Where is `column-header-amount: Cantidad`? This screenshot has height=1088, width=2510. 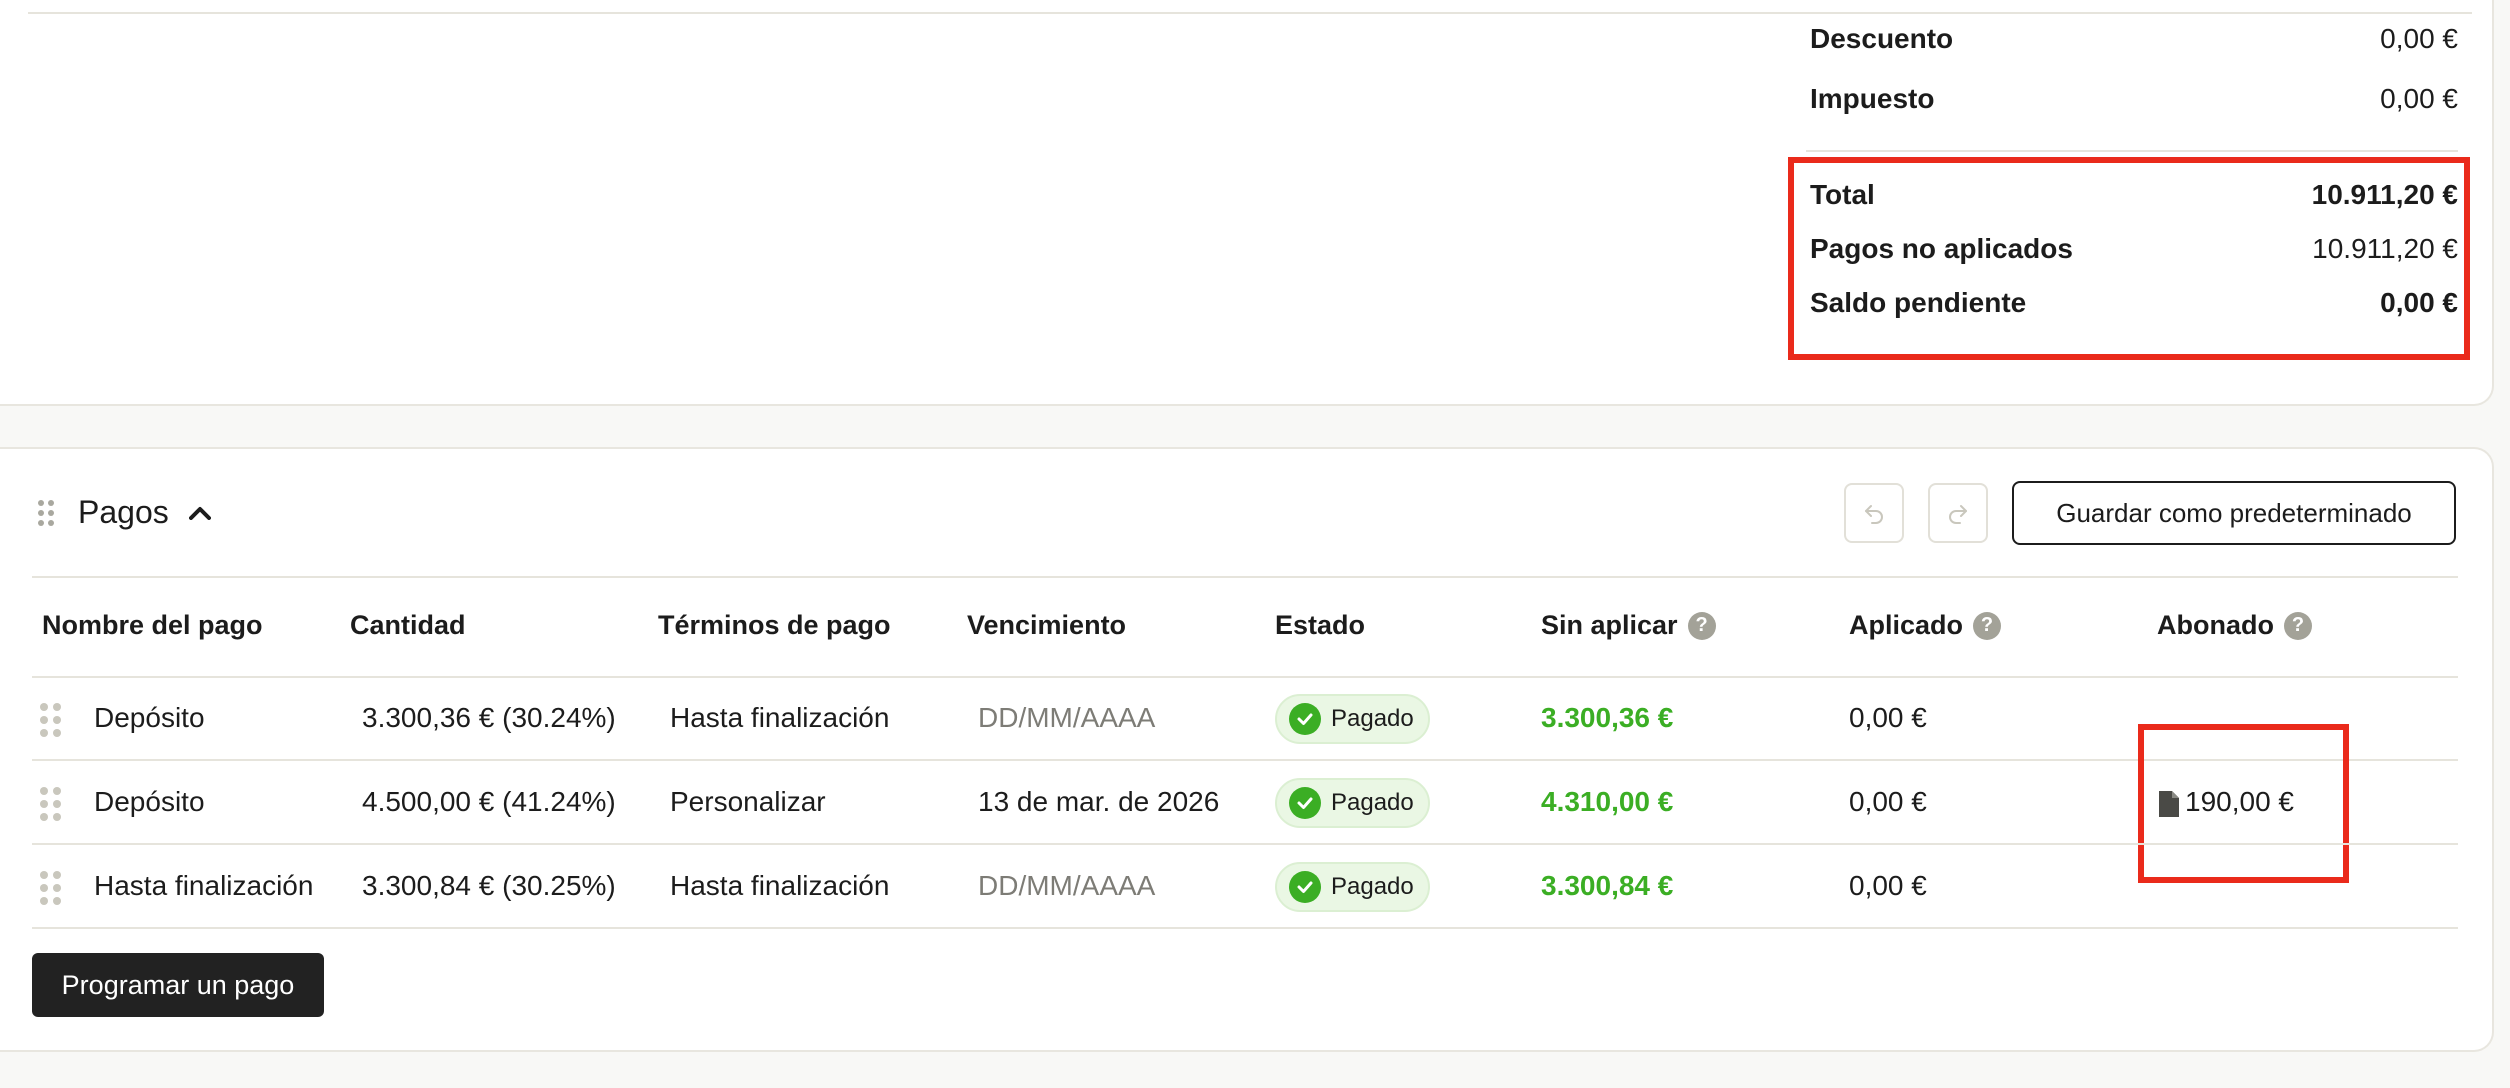 column-header-amount: Cantidad is located at coordinates (408, 625).